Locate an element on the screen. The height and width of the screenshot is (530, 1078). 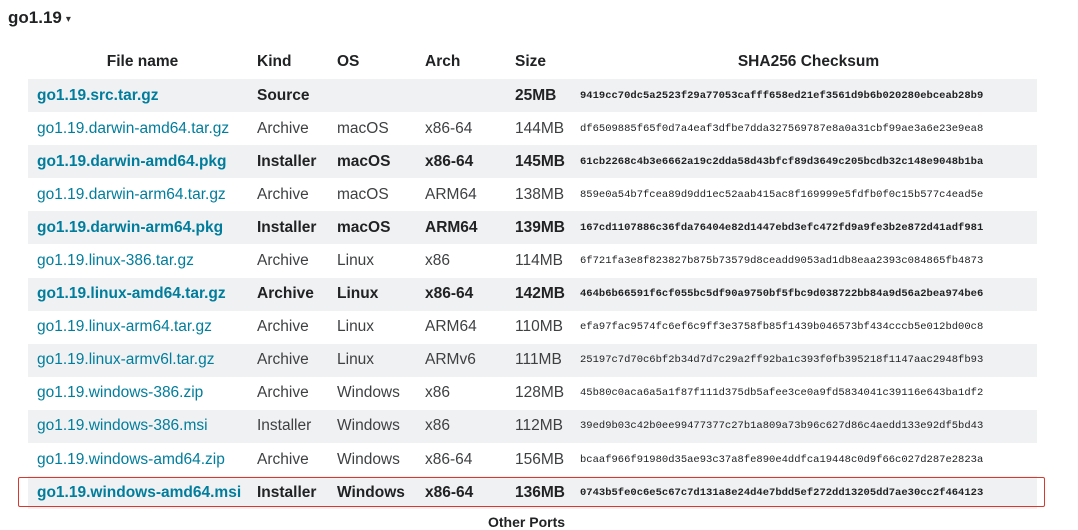
file-name-cell: go1.19.linux-armv6l.tar.gz is located at coordinates (142, 360).